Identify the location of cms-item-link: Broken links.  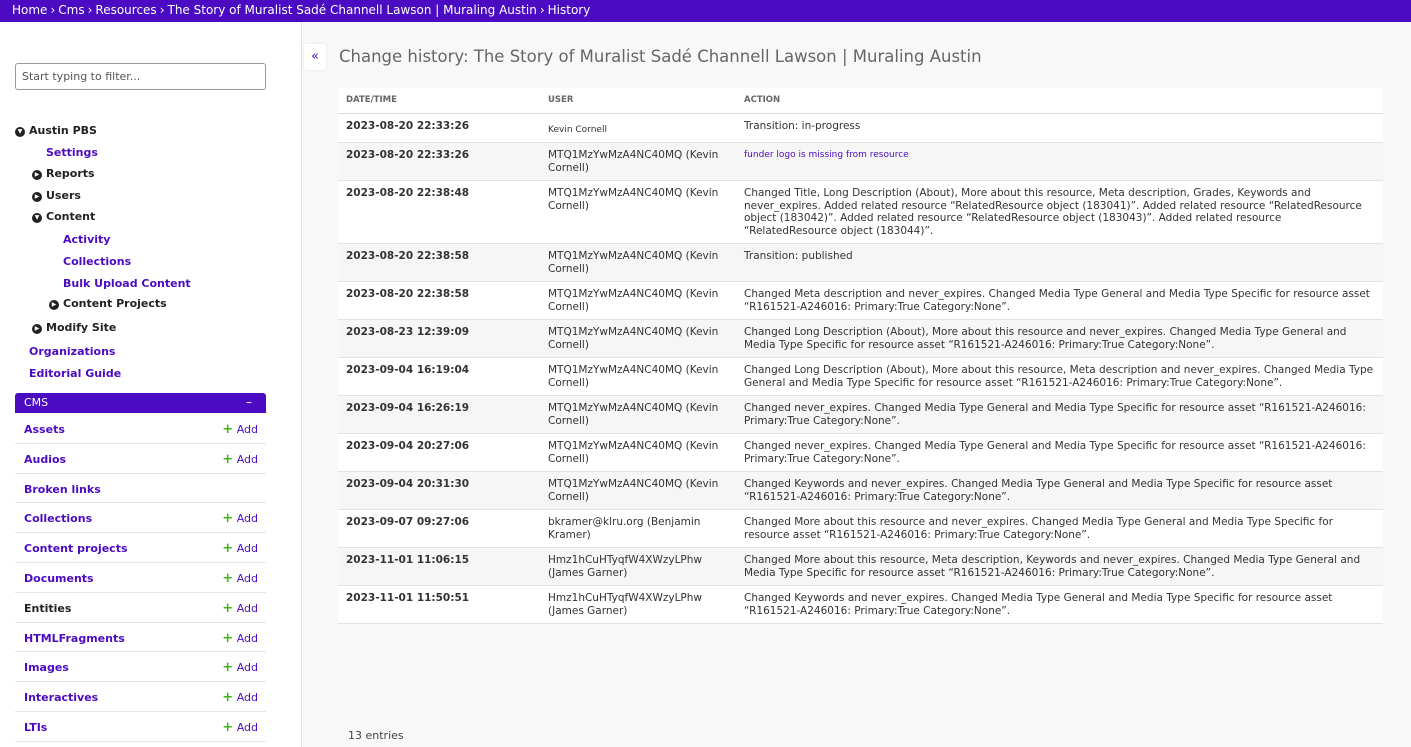
(62, 489).